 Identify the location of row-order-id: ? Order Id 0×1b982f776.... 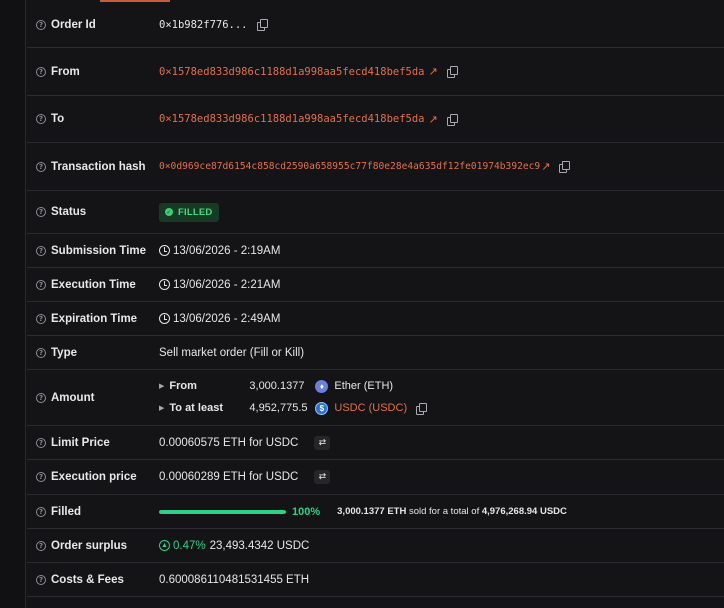
(375, 25).